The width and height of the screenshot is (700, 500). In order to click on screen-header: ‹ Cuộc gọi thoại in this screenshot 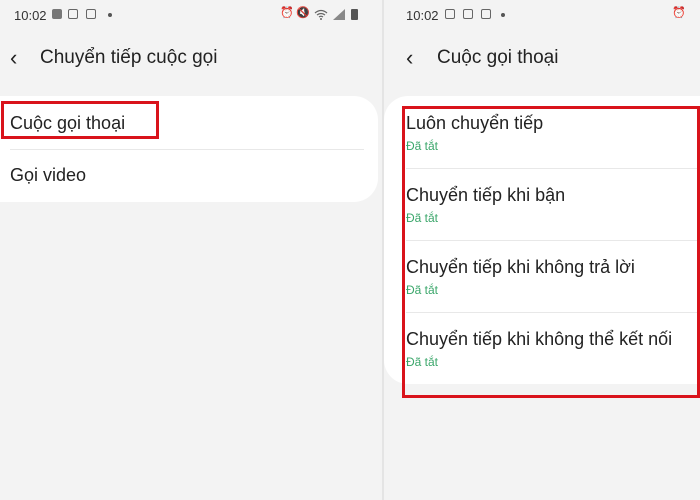, I will do `click(542, 58)`.